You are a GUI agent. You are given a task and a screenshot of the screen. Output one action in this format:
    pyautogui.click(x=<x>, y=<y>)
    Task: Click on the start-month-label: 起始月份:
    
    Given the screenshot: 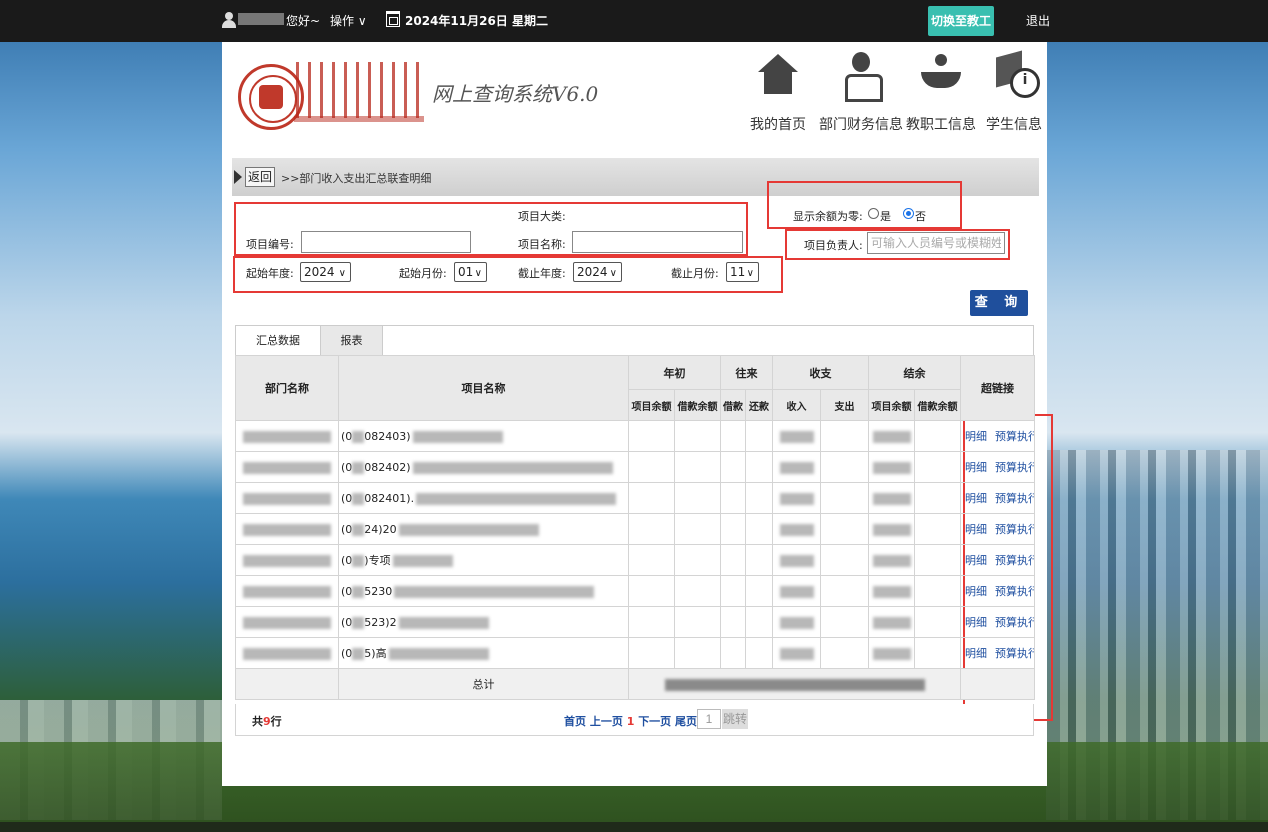 What is the action you would take?
    pyautogui.click(x=423, y=273)
    